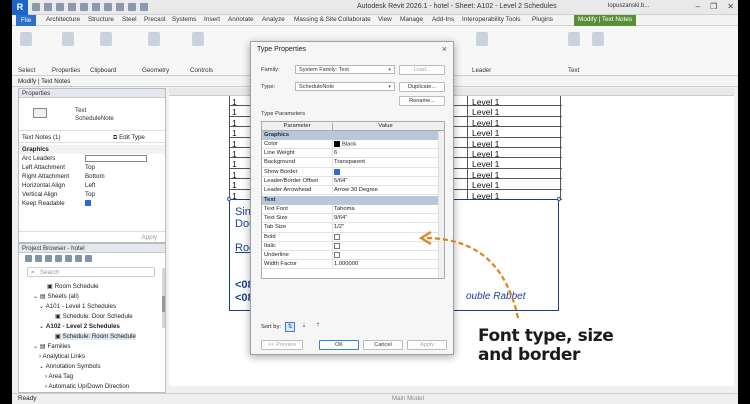  I want to click on 3d-view-icon, so click(132, 7).